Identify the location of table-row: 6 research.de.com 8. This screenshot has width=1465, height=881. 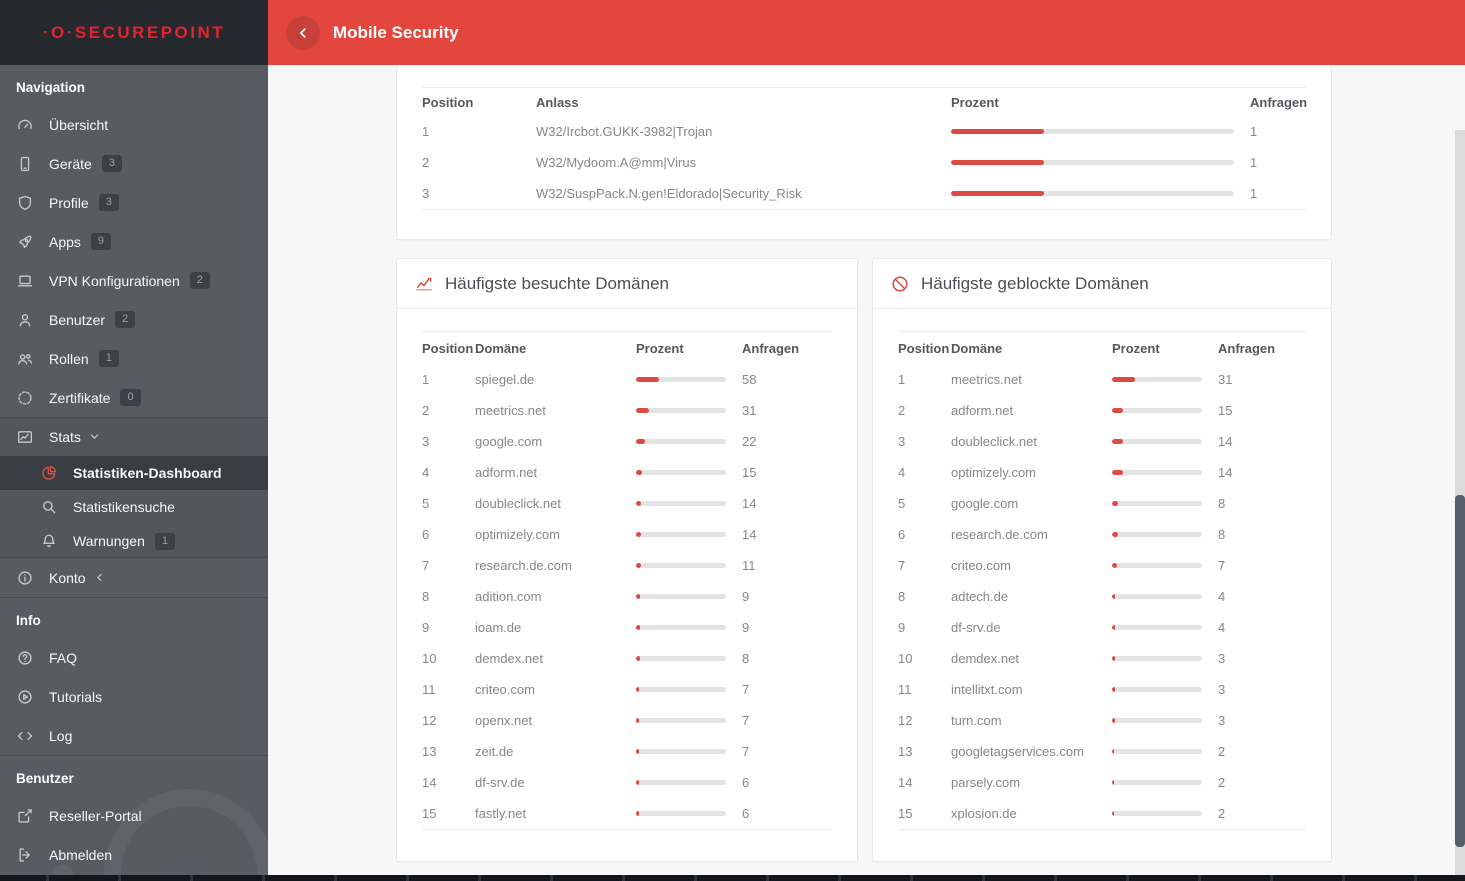
(1102, 534).